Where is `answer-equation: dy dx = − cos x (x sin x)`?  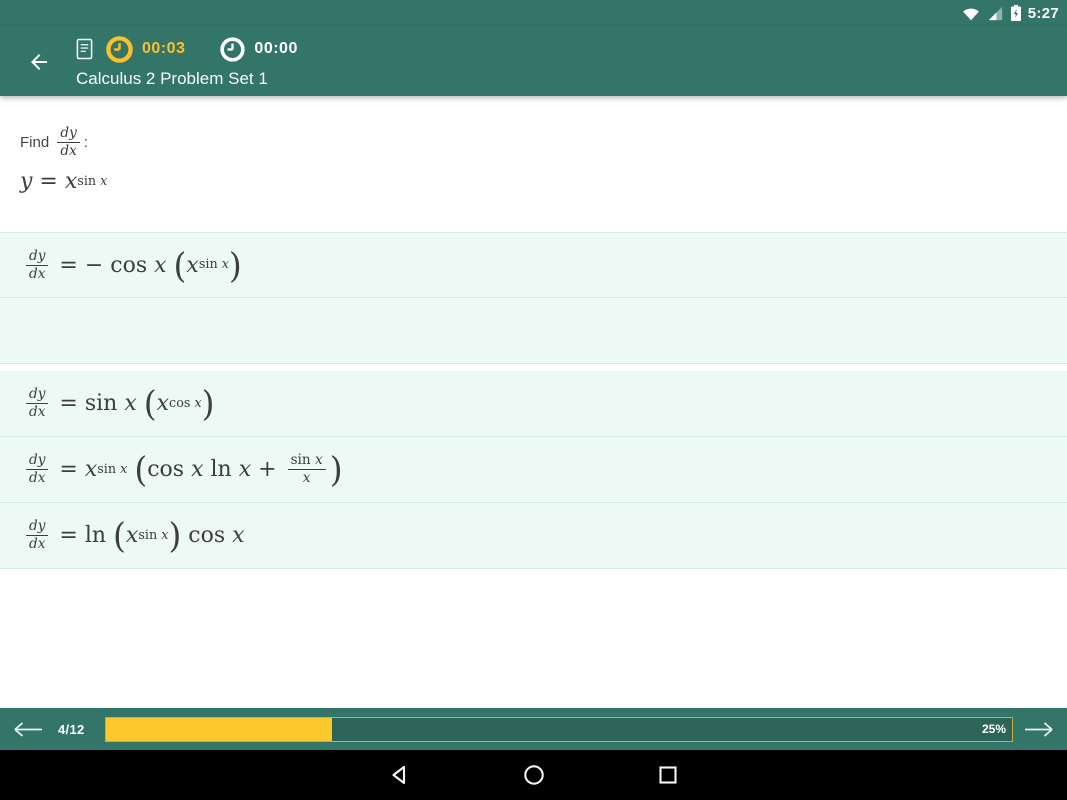 answer-equation: dy dx = − cos x (x sin x) is located at coordinates (132, 265).